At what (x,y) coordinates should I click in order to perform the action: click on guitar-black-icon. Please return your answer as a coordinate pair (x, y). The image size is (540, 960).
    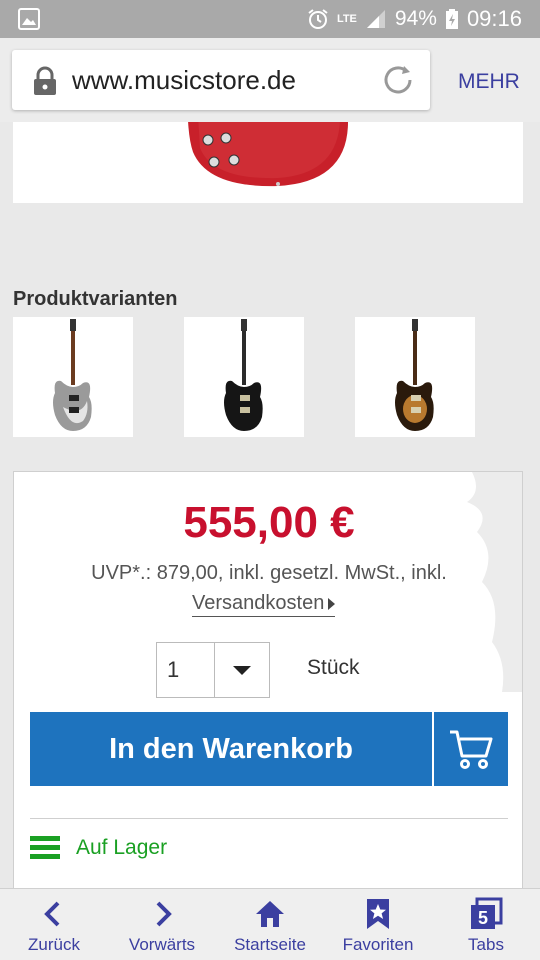
    Looking at the image, I should click on (243, 375).